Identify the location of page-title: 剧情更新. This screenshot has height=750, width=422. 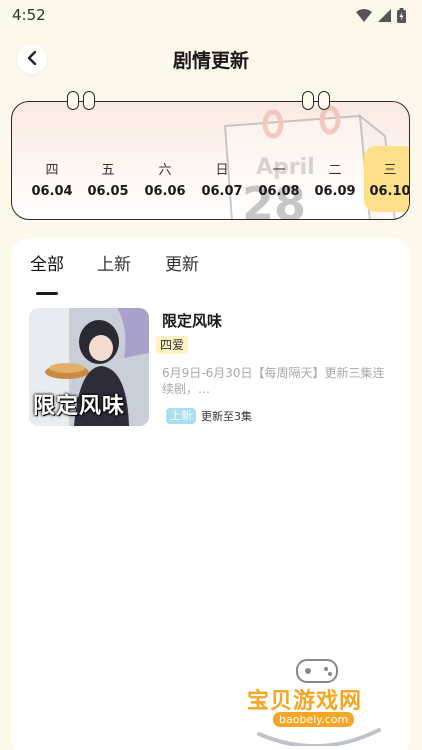
(210, 61).